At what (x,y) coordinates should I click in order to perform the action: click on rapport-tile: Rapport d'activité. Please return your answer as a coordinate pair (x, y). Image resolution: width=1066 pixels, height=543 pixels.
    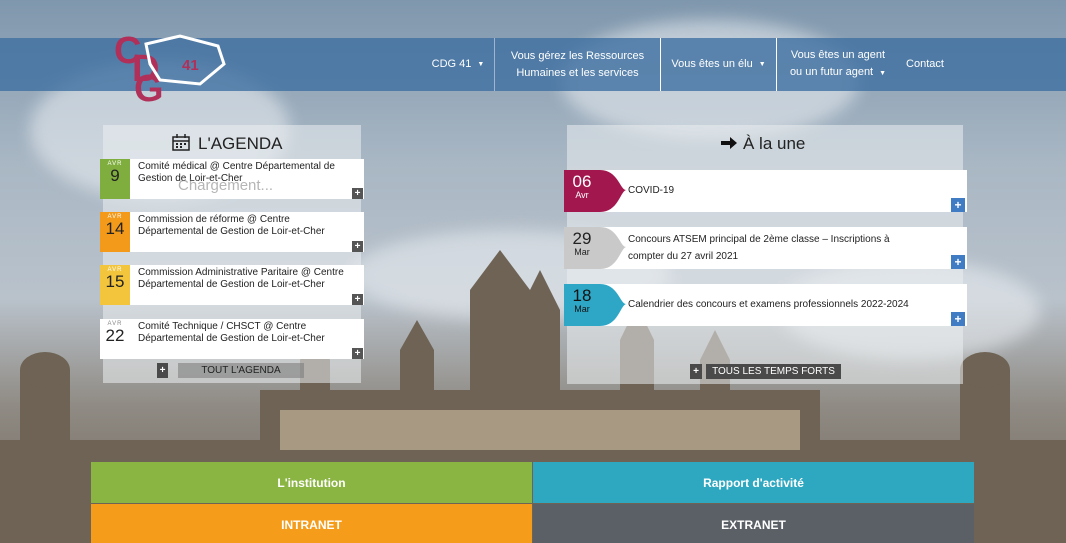
    Looking at the image, I should click on (753, 482).